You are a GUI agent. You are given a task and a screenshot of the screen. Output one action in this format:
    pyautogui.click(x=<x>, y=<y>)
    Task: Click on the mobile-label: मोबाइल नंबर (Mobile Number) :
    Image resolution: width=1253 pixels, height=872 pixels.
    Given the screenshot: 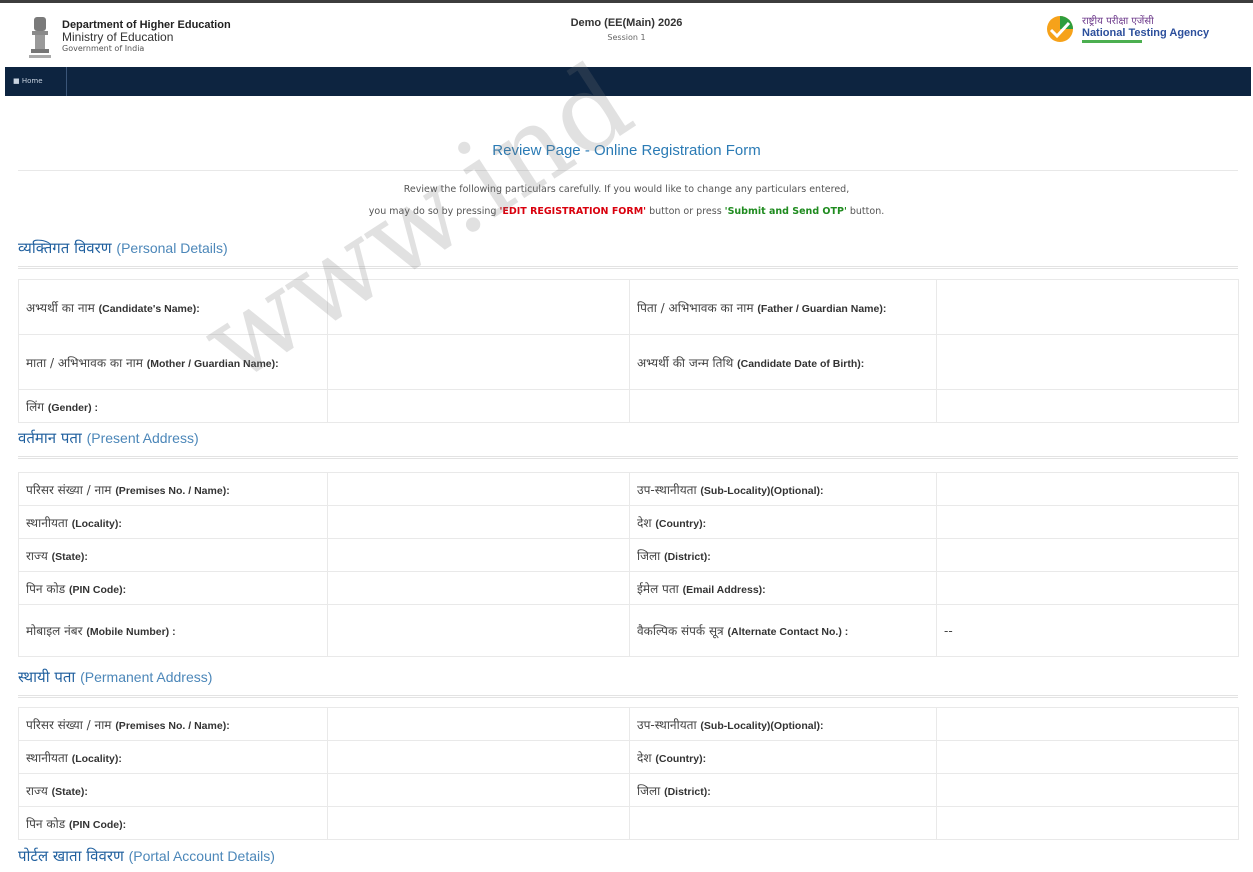 What is the action you would take?
    pyautogui.click(x=173, y=630)
    